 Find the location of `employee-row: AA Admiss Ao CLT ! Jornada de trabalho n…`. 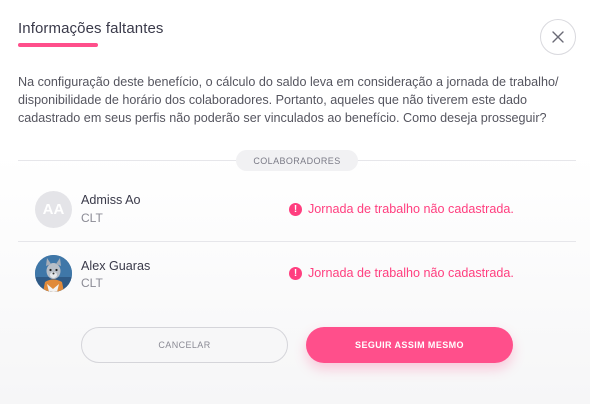

employee-row: AA Admiss Ao CLT ! Jornada de trabalho n… is located at coordinates (297, 209).